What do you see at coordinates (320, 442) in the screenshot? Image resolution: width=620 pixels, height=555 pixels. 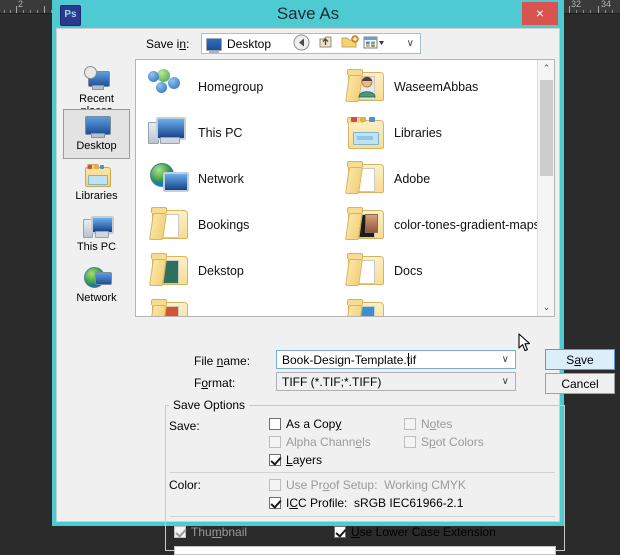 I see `checkbox-alpha-channels: Alpha Channels` at bounding box center [320, 442].